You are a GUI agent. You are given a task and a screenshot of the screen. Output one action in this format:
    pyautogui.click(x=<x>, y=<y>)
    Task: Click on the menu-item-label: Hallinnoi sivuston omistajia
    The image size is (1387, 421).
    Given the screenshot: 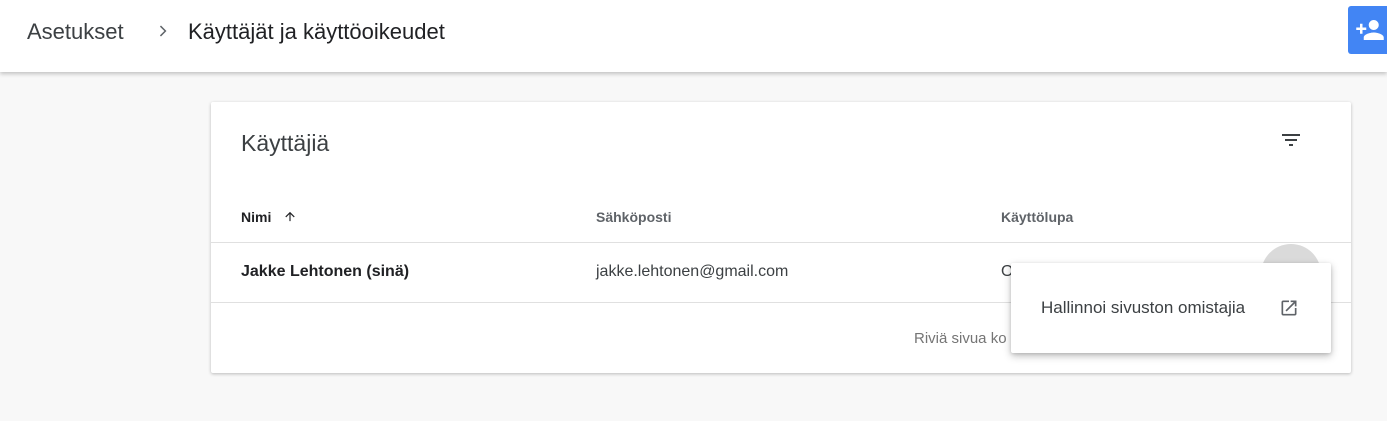 What is the action you would take?
    pyautogui.click(x=1143, y=307)
    